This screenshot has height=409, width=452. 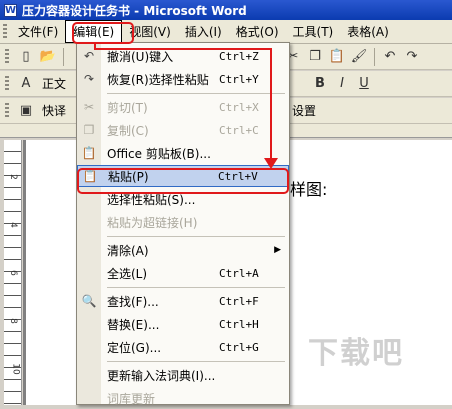 I want to click on bold-button: B, so click(x=320, y=84).